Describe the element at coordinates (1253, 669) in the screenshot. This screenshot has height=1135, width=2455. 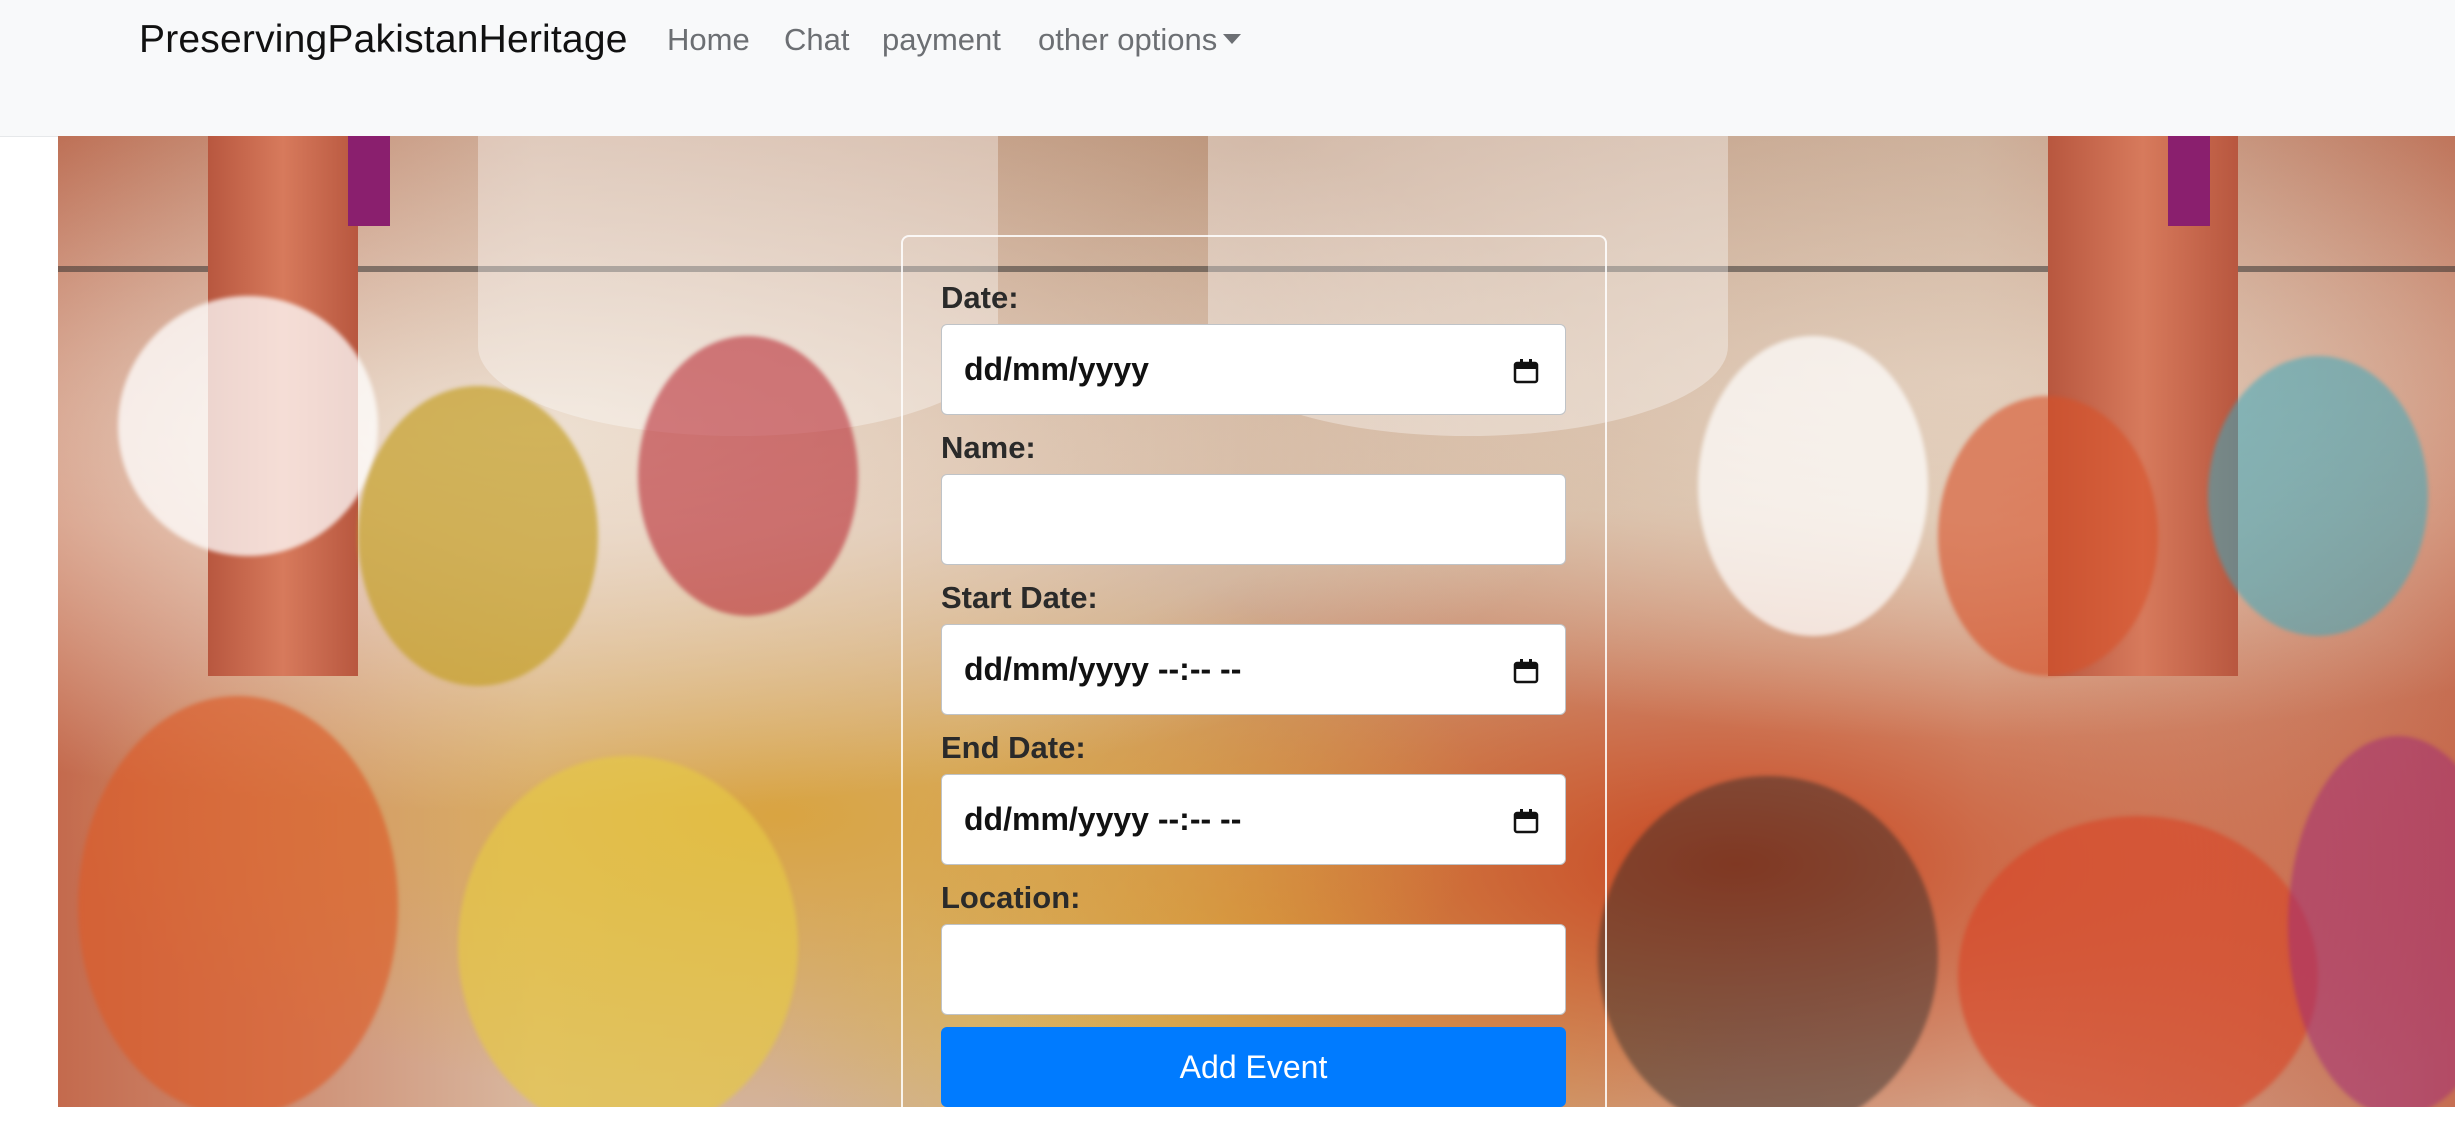
I see `start-date-input: dd/mm/yyyy --:-- --` at that location.